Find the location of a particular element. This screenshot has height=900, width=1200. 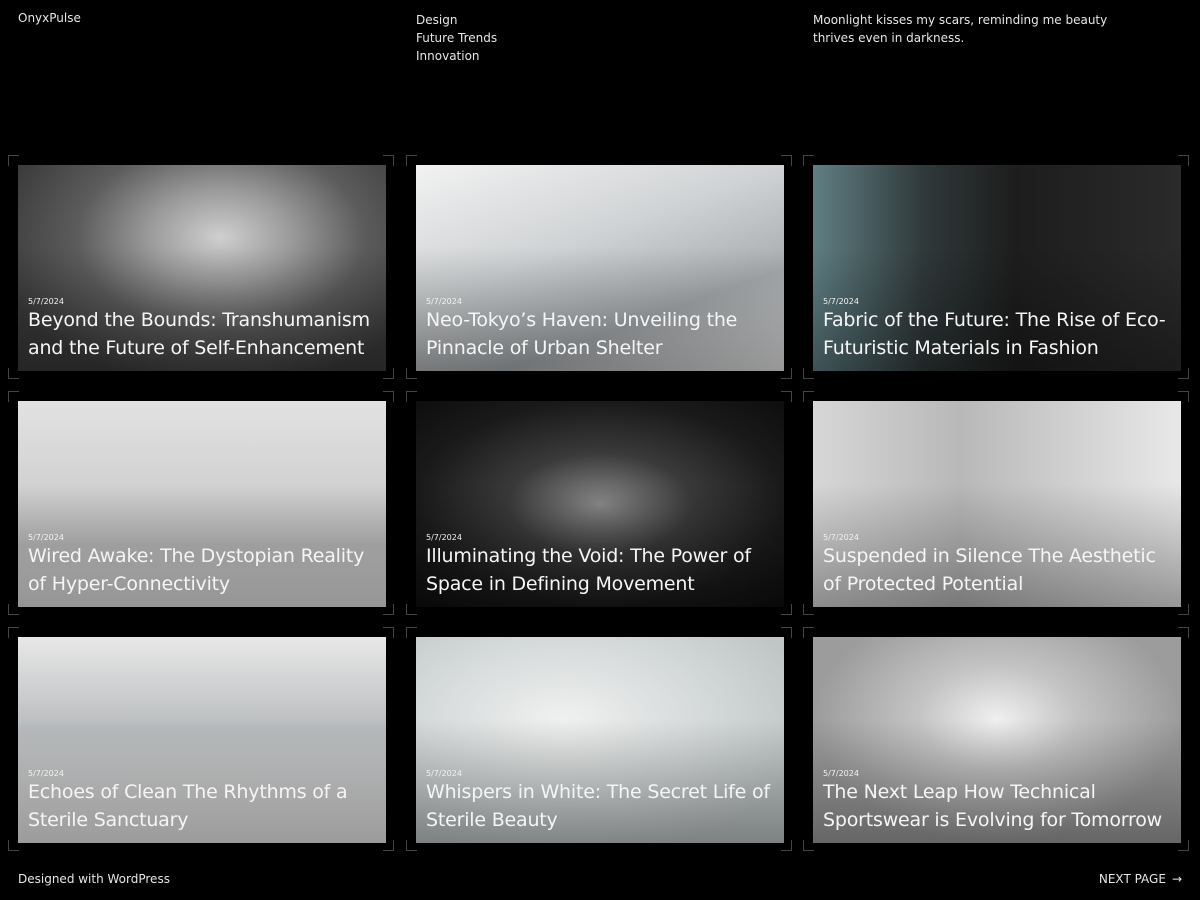

nav-item-innovation: Innovation is located at coordinates (456, 56).